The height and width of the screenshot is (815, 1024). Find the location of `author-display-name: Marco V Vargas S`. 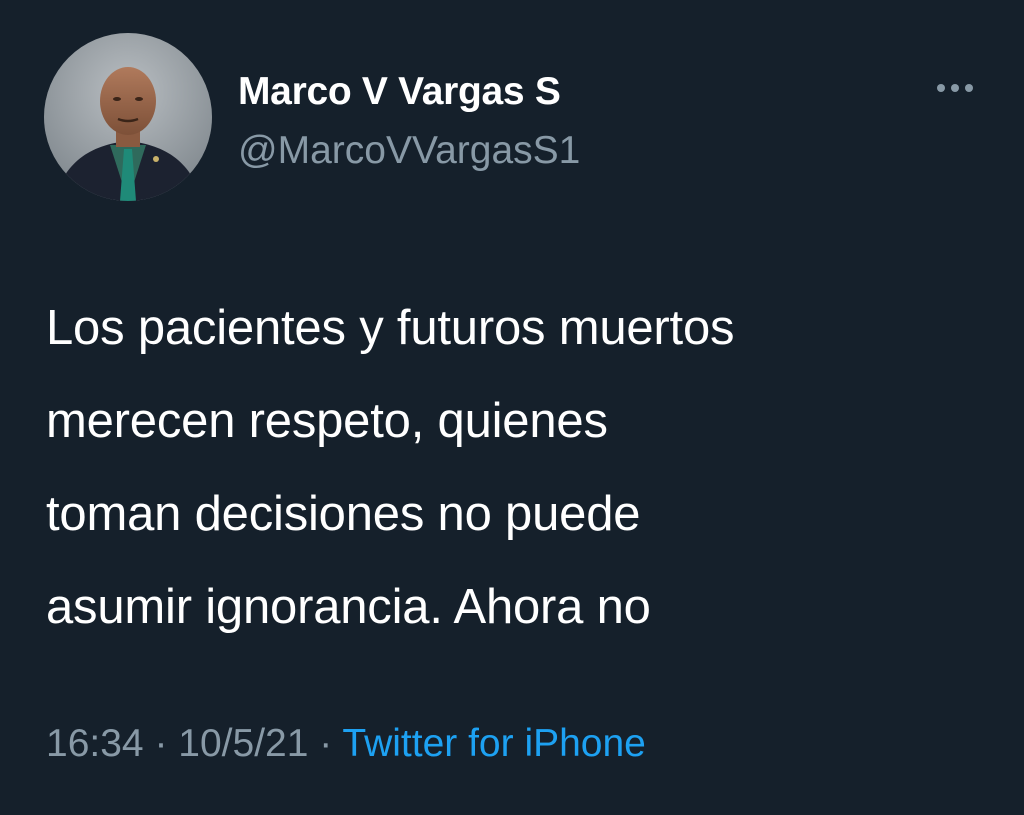

author-display-name: Marco V Vargas S is located at coordinates (399, 92).